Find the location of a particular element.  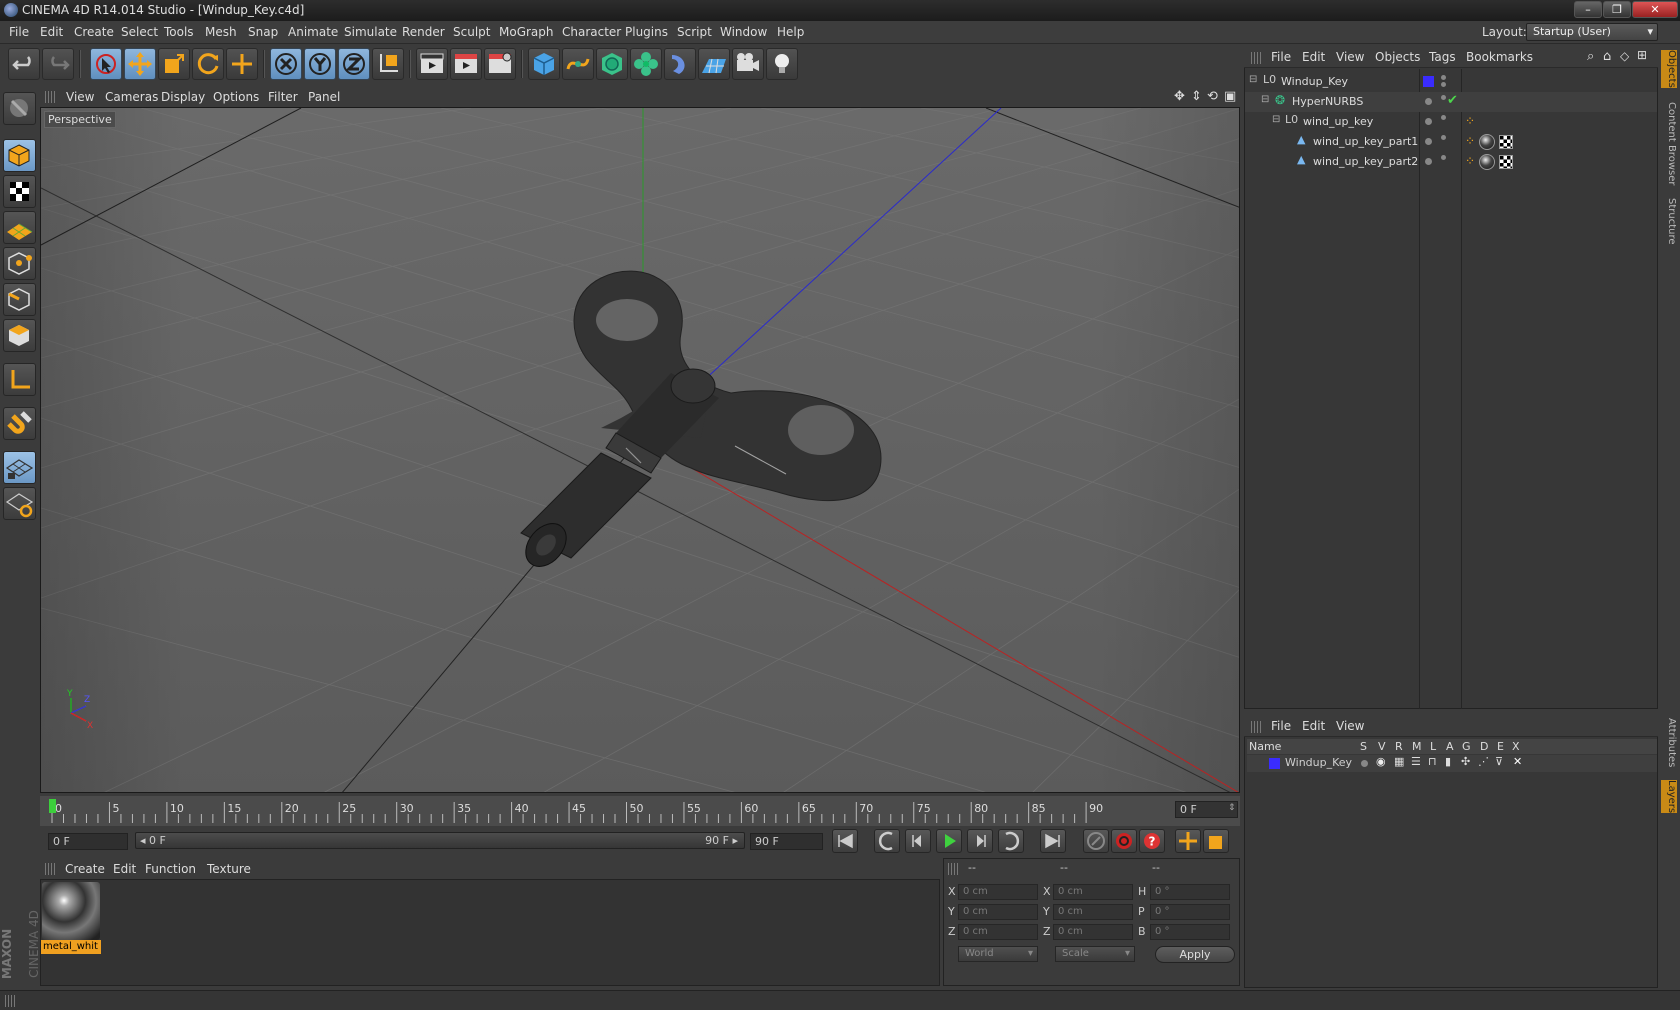

object-row-part2: ▲ wind_up_key_part2 ⁘ is located at coordinates (1451, 162).